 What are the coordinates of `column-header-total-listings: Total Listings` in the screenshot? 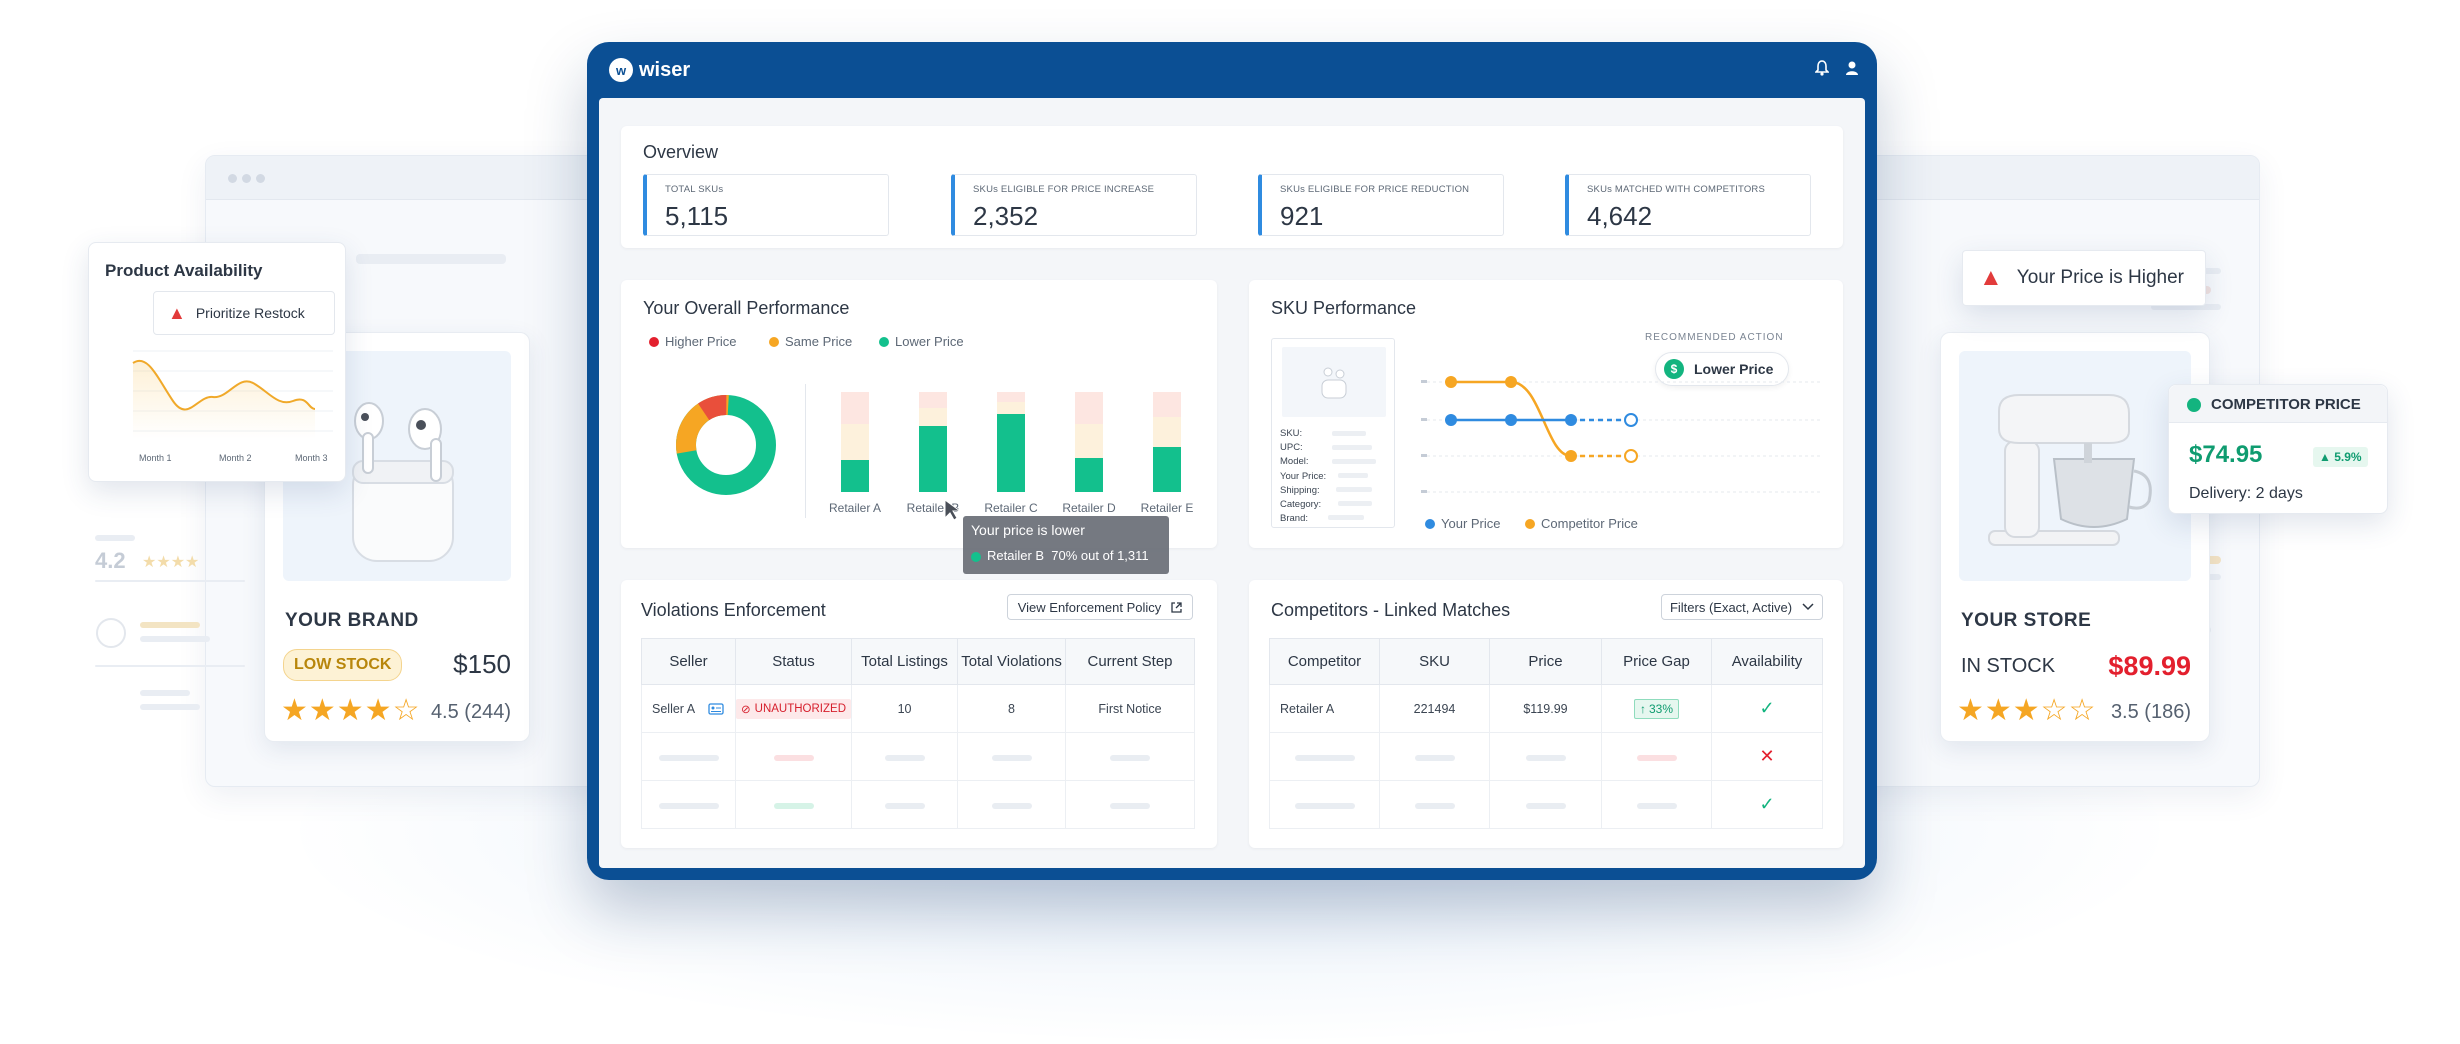 It's located at (905, 661).